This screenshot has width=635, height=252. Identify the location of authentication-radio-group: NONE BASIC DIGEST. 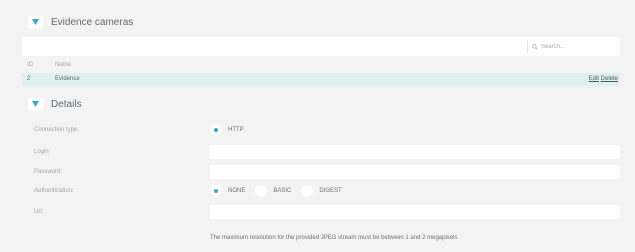
(281, 191).